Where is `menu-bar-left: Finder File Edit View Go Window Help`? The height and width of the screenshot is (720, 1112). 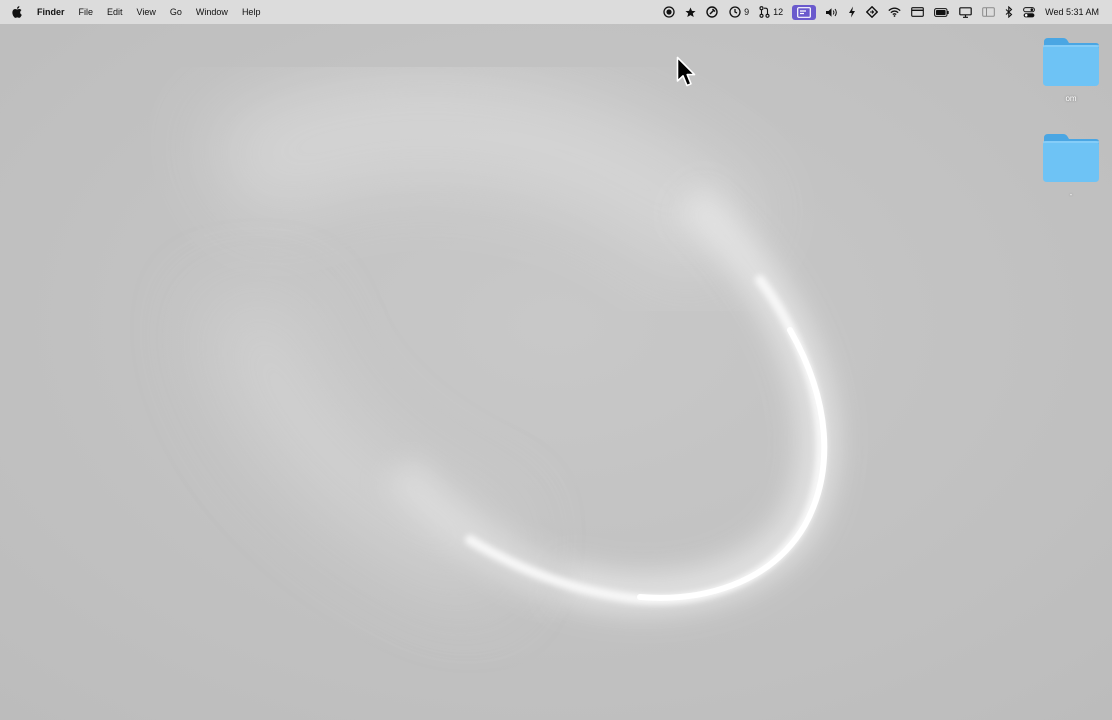 menu-bar-left: Finder File Edit View Go Window Help is located at coordinates (138, 12).